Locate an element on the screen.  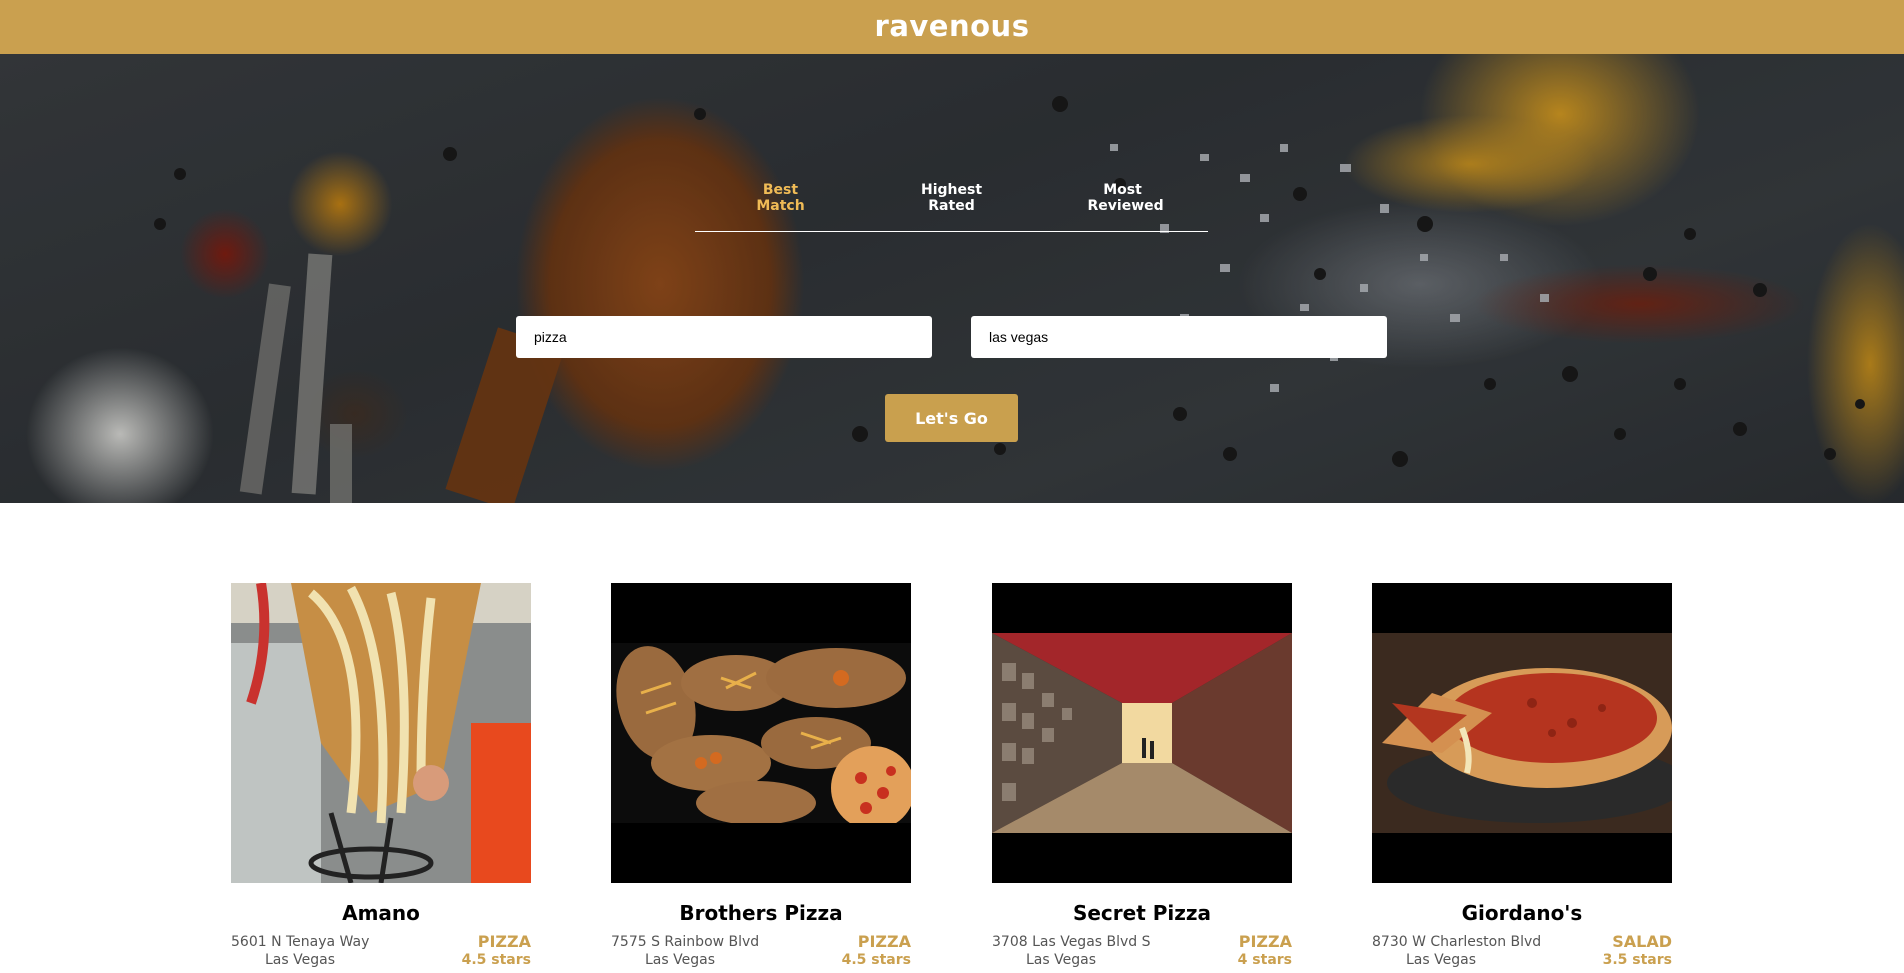
sort-option-best-match: Best Match is located at coordinates (780, 206).